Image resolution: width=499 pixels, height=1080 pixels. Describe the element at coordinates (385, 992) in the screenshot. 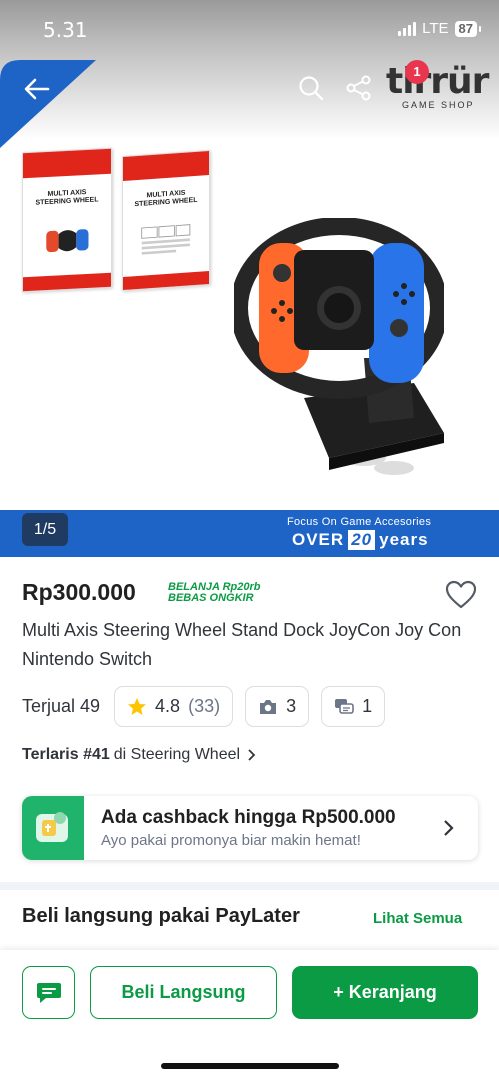

I see `add-to-cart-button: + Keranjang` at that location.